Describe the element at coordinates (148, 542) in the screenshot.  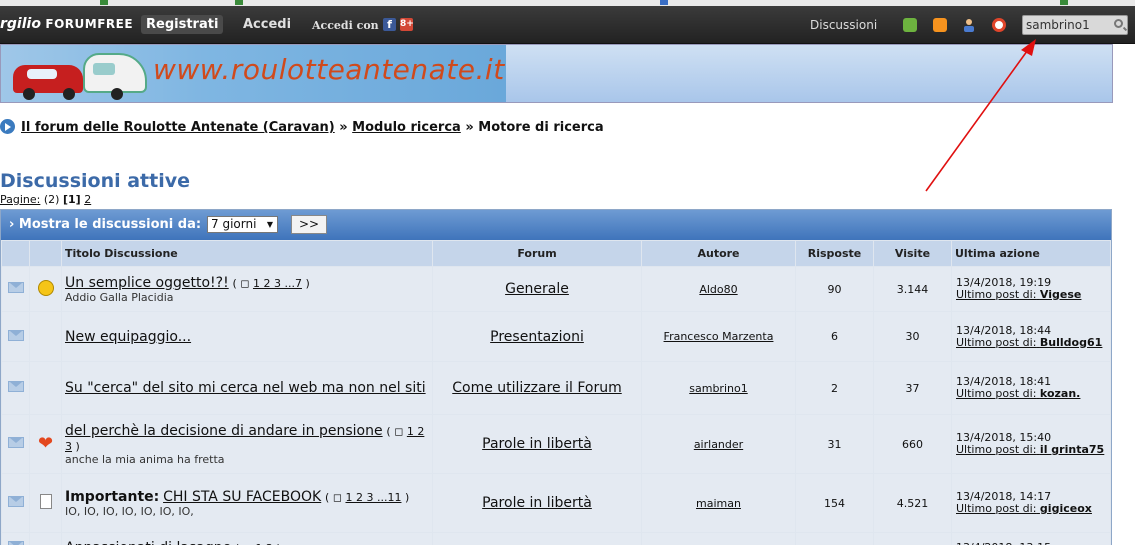
I see `thread-title-link: Appassionati di lasagne` at that location.